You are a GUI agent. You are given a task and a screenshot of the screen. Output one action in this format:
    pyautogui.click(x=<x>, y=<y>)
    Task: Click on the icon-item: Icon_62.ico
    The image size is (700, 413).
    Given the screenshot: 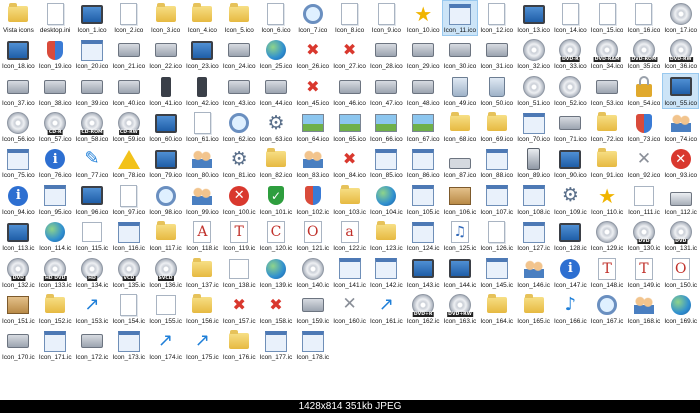 What is the action you would take?
    pyautogui.click(x=239, y=127)
    